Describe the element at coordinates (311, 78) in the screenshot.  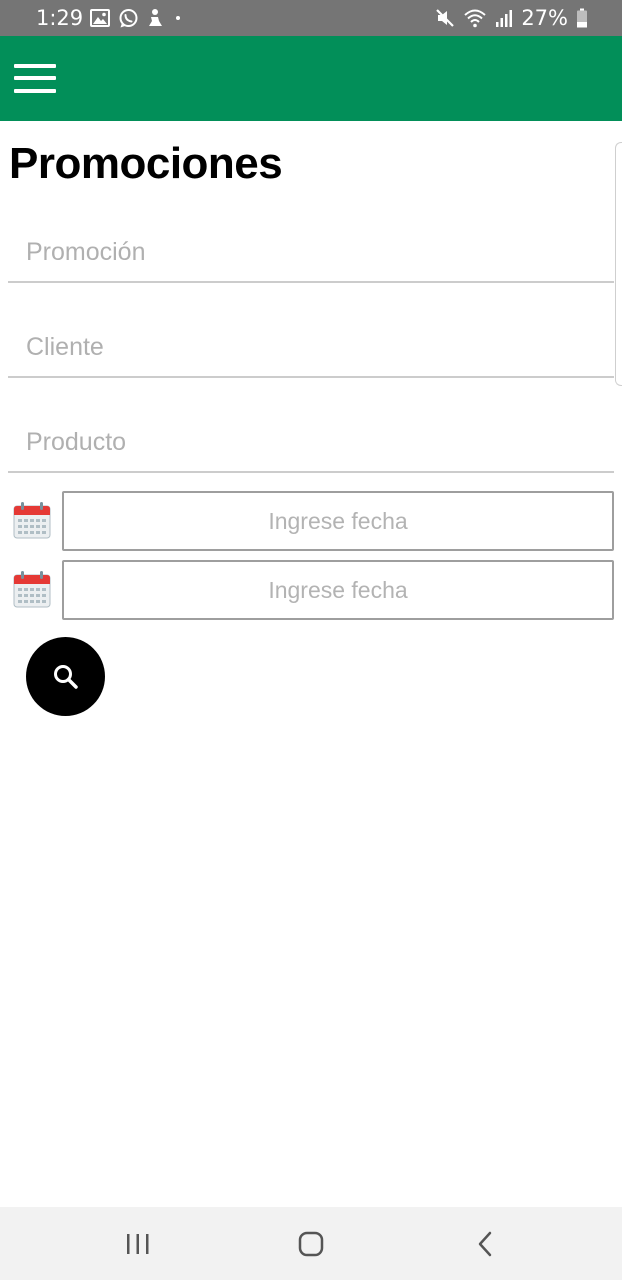
I see `app-bar` at that location.